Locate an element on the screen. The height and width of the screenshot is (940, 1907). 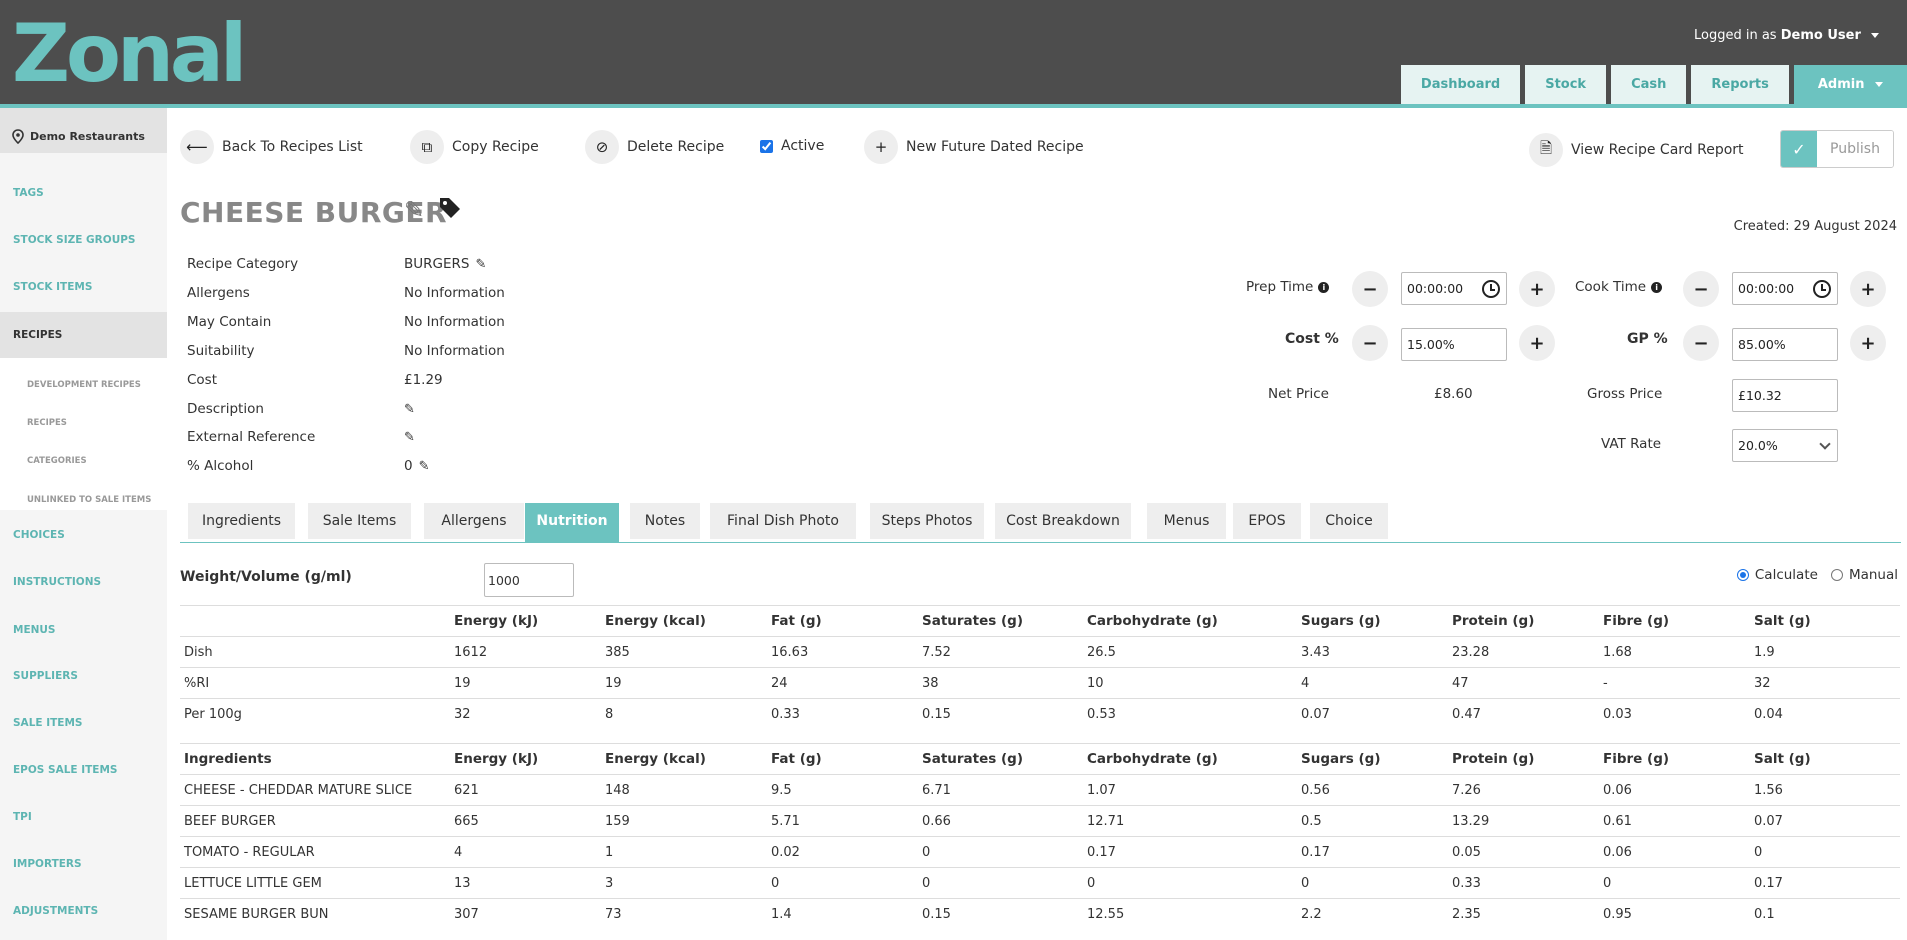
sidebar-sub-recipes: RECIPES is located at coordinates (47, 423).